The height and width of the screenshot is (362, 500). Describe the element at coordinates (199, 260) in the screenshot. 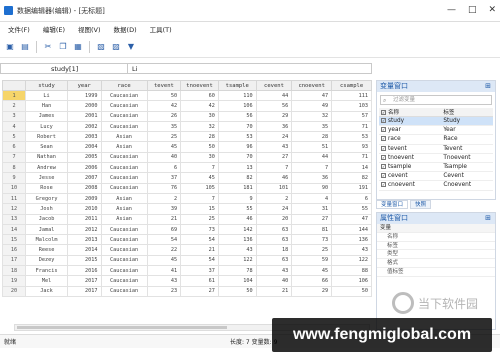

I see `table-cell: 54` at that location.